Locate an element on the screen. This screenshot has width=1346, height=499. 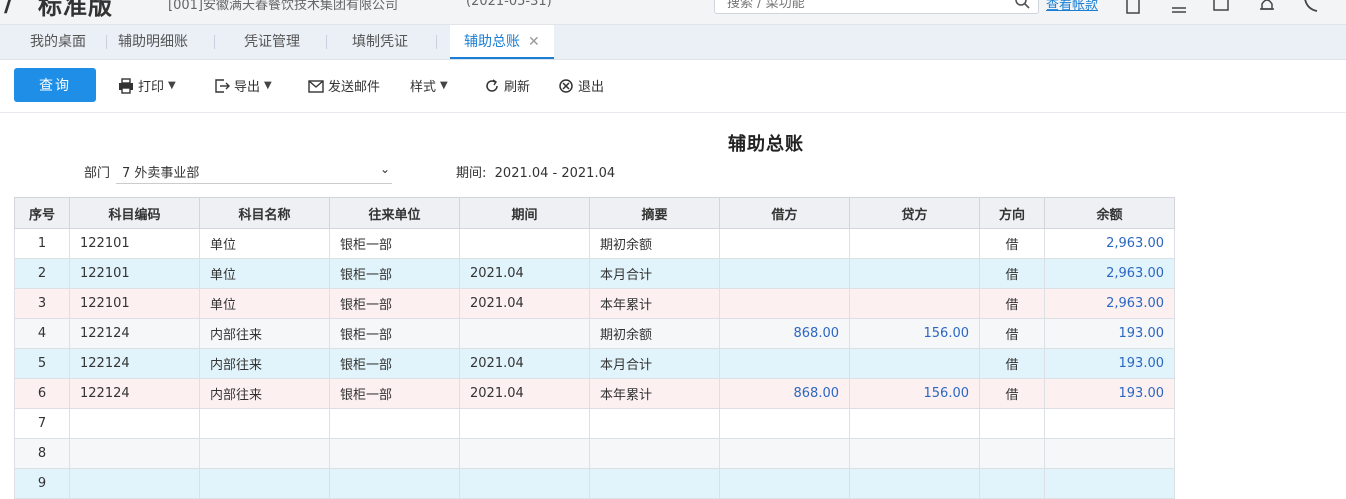
table-row: 5 122124 内部往来 银柜一部 2021.04 本月合计 借 193.00 is located at coordinates (594, 363).